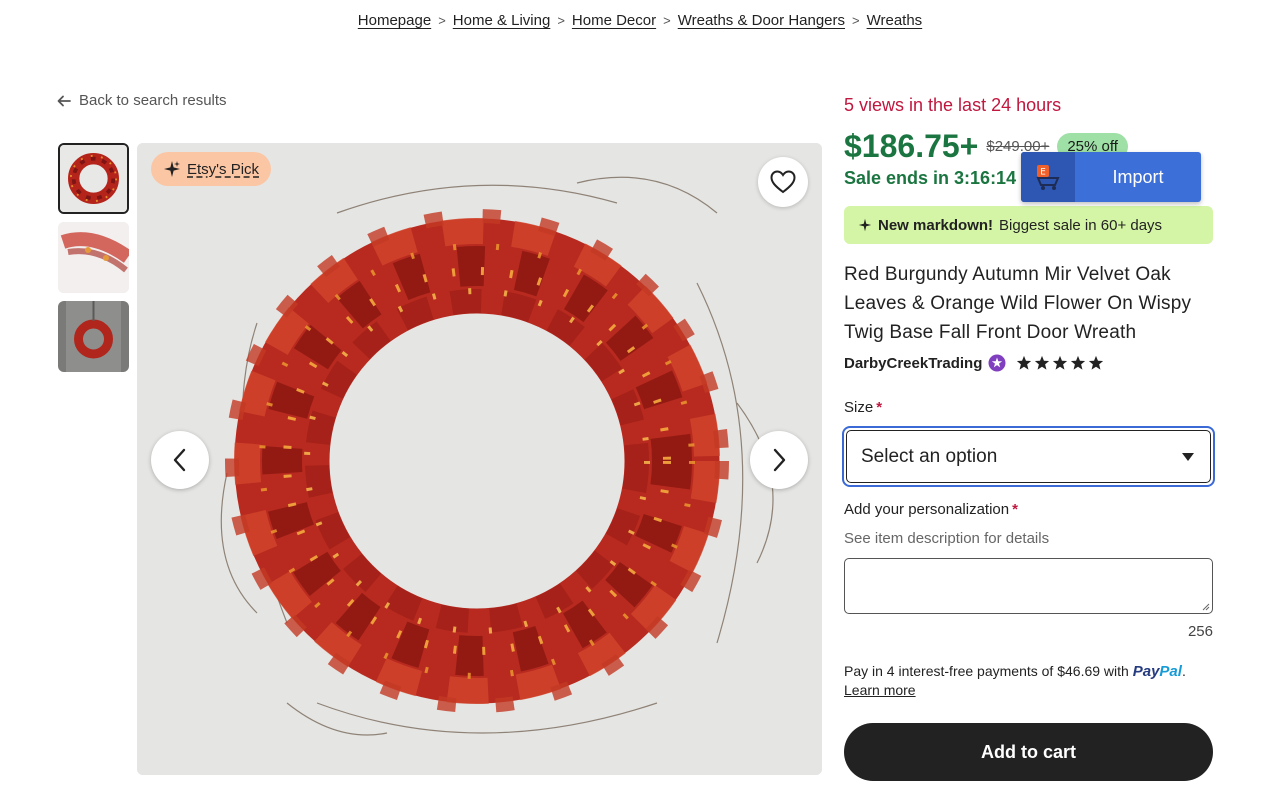 The image size is (1280, 800). I want to click on breadcrumb-link-wreaths: Wreaths, so click(895, 20).